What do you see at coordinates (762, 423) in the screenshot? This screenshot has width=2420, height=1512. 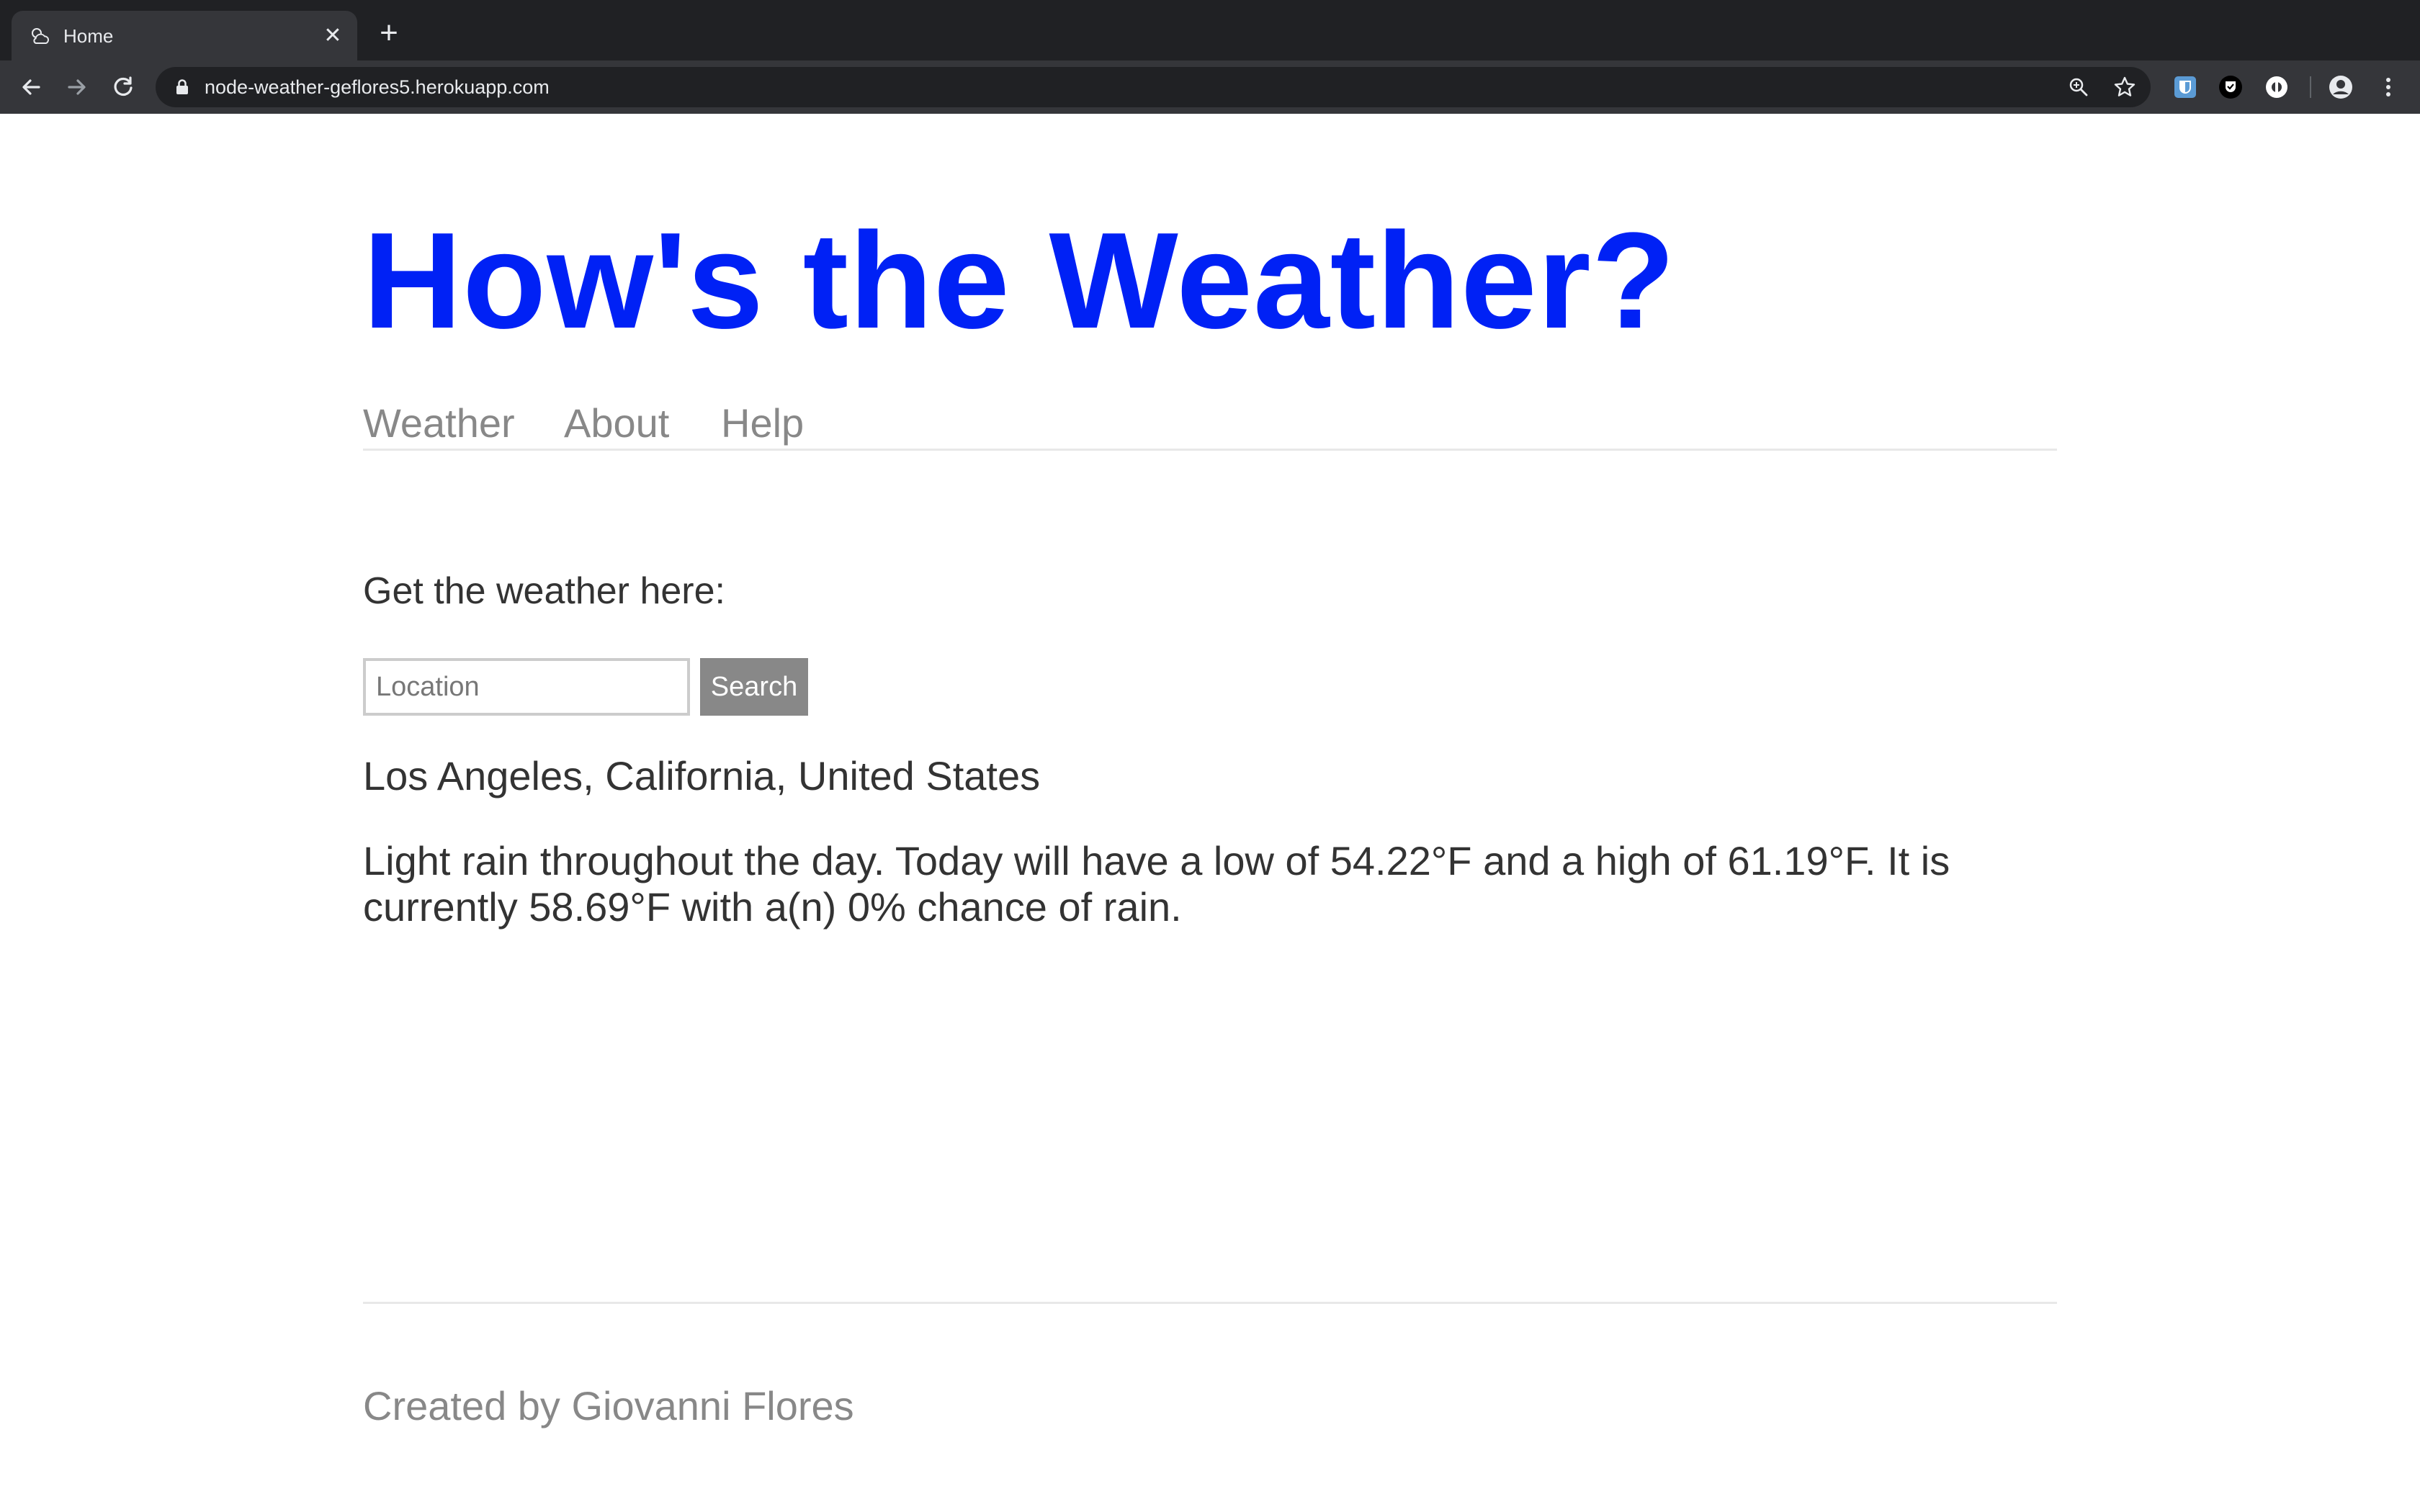 I see `nav-link-help: Help` at bounding box center [762, 423].